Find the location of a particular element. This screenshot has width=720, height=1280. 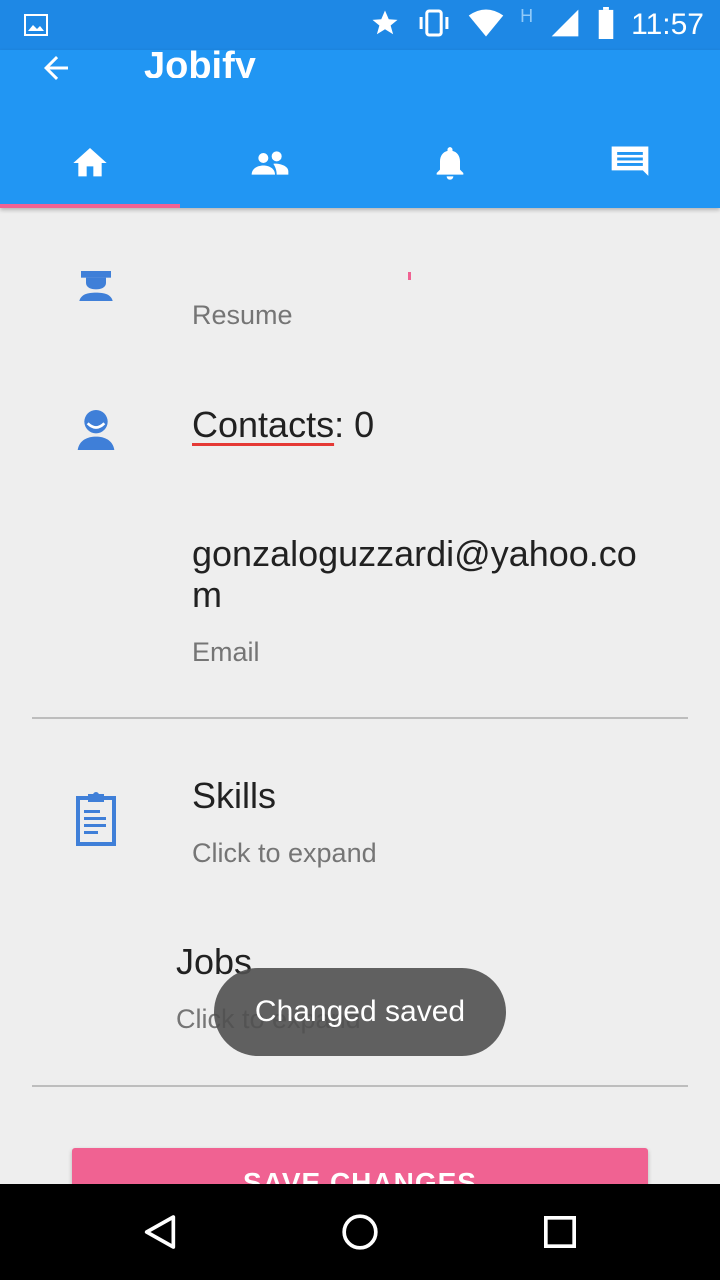

resume-label: Resume is located at coordinates (242, 315).